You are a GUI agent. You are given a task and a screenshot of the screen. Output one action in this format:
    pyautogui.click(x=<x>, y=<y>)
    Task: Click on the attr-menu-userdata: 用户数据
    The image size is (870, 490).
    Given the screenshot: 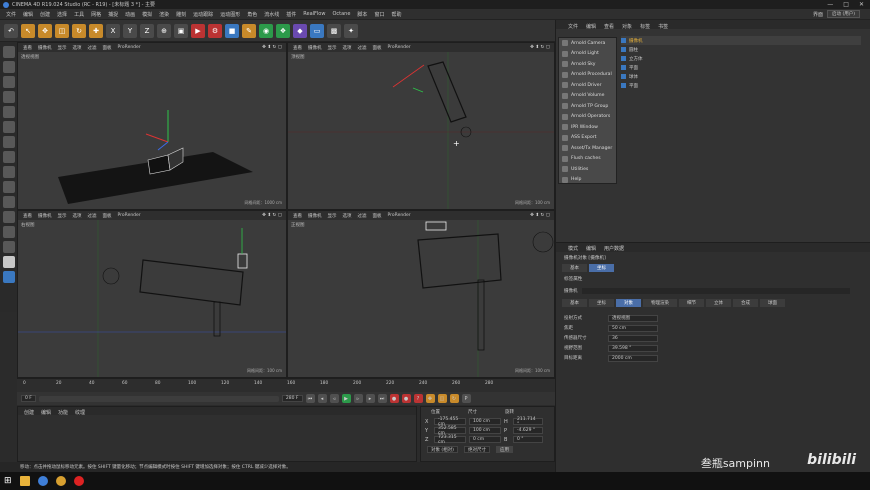 What is the action you would take?
    pyautogui.click(x=614, y=248)
    